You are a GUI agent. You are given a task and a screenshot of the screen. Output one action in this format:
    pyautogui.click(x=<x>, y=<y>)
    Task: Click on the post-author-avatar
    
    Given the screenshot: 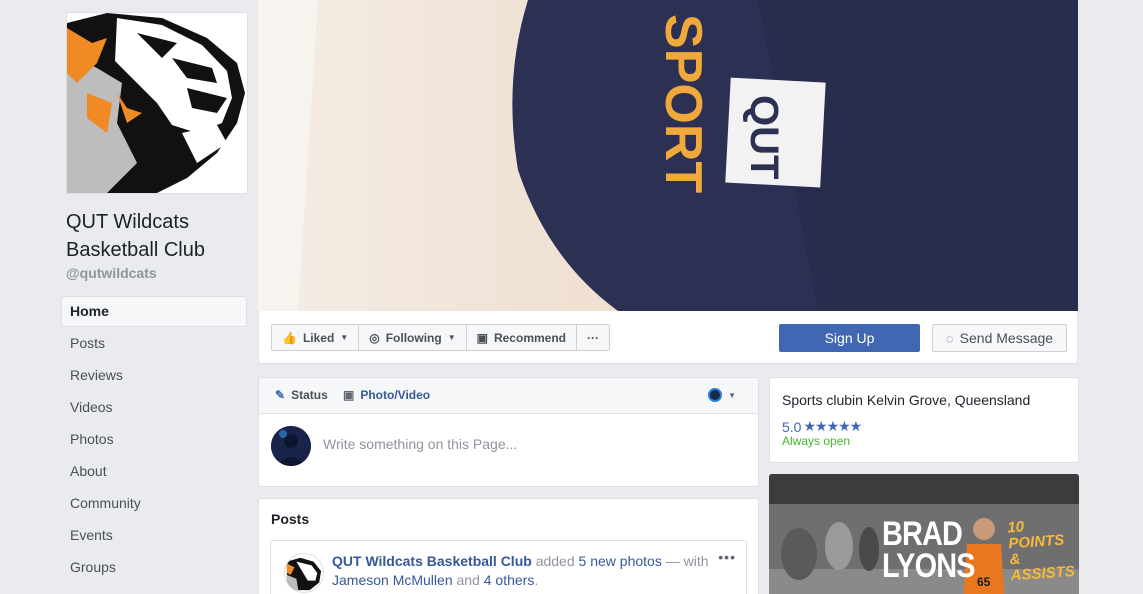 What is the action you would take?
    pyautogui.click(x=304, y=573)
    